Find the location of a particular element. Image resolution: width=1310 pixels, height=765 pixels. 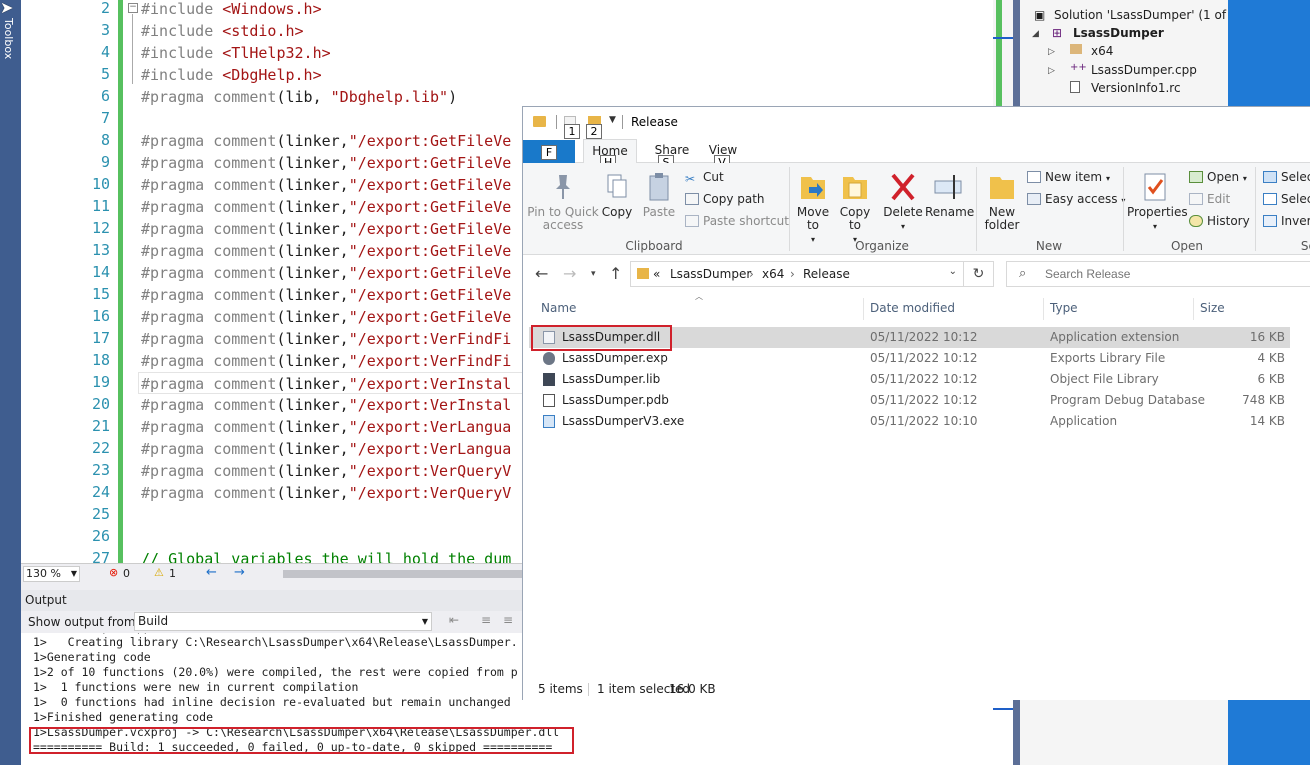

code-line: #pragma comment(lib, "Dbghelp.lib") is located at coordinates (299, 97).